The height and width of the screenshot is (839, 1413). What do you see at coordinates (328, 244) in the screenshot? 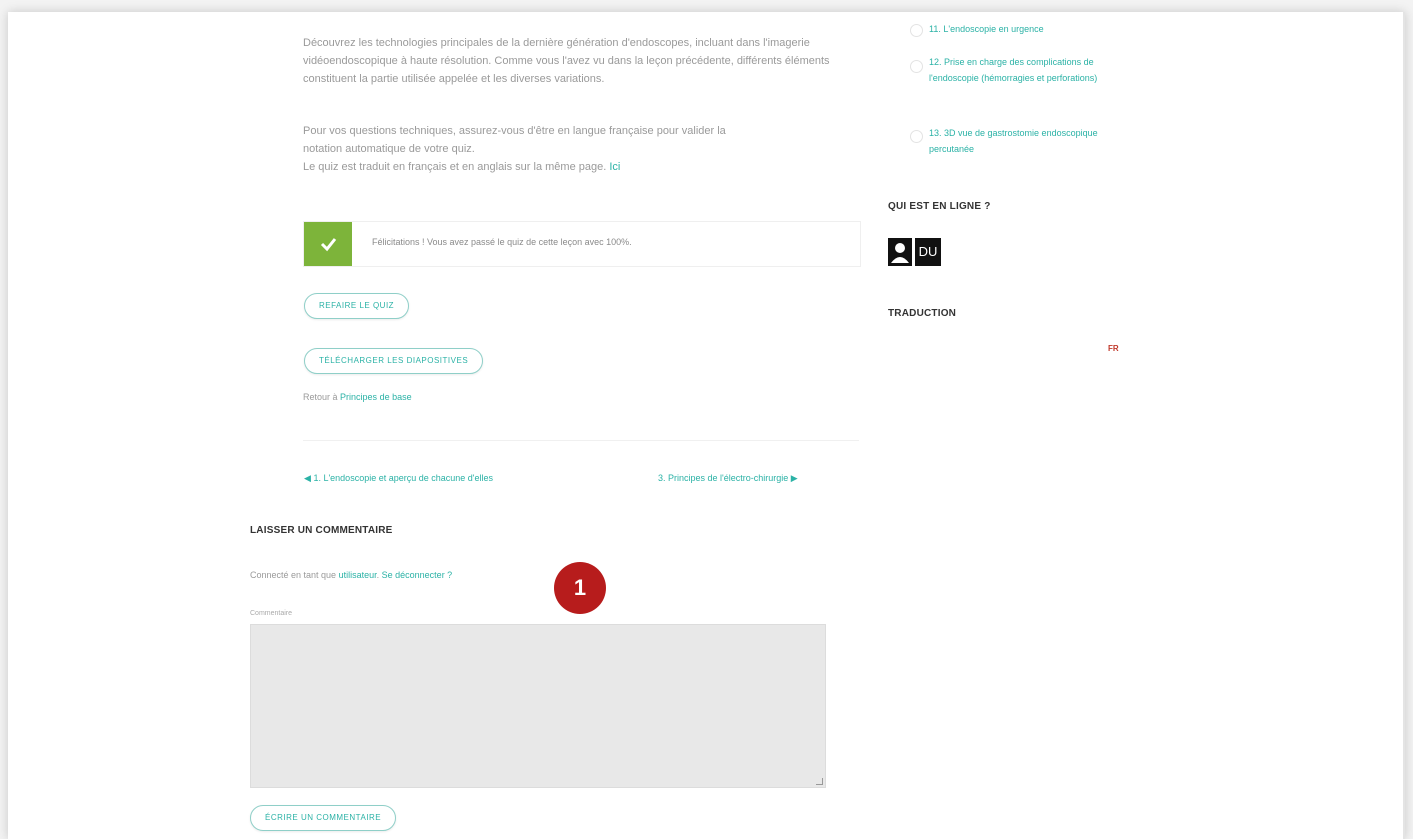
I see `check-icon` at bounding box center [328, 244].